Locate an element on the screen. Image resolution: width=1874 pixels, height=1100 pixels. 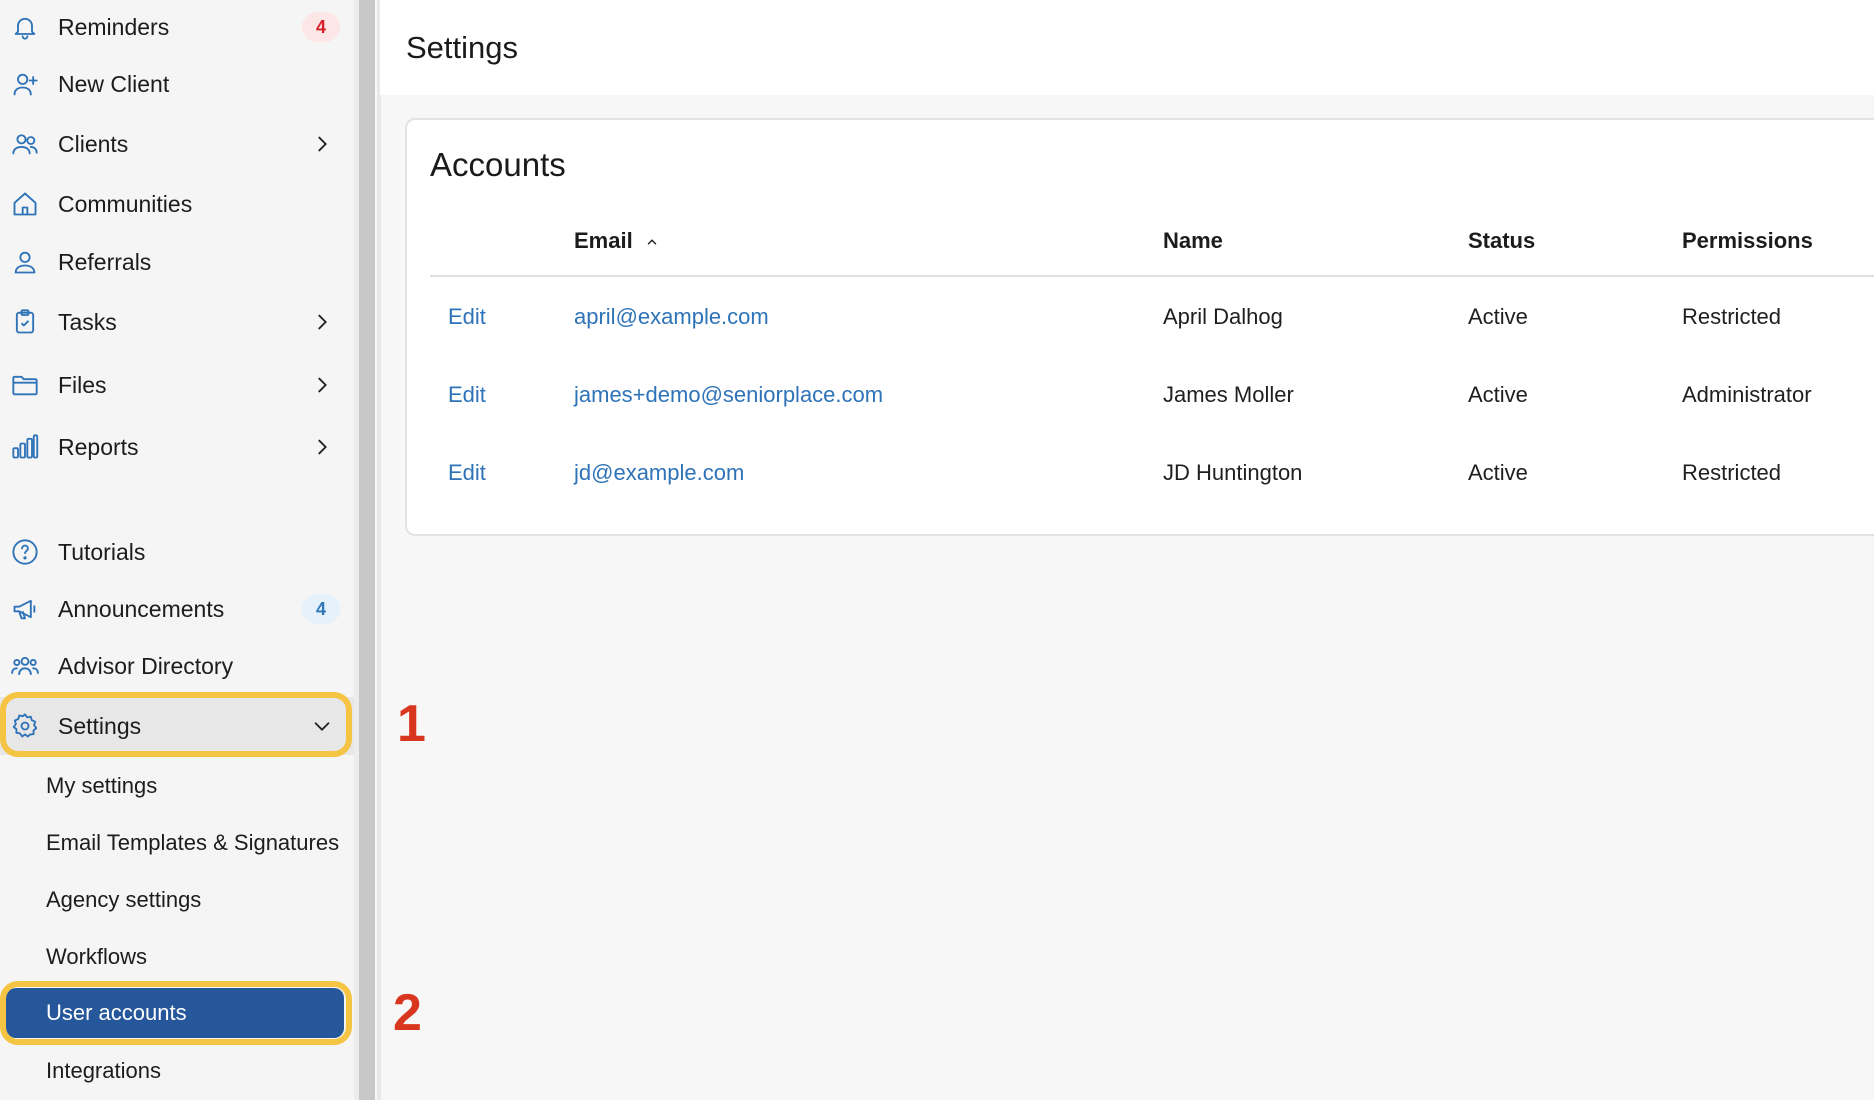
accounts-title: Accounts is located at coordinates (498, 164).